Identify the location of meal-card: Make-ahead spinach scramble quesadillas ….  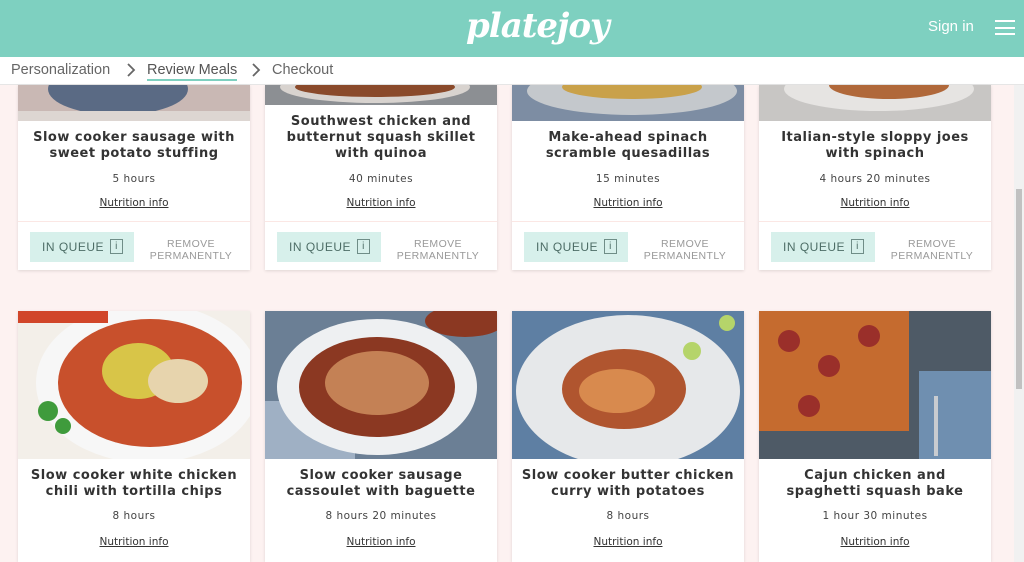
(628, 177).